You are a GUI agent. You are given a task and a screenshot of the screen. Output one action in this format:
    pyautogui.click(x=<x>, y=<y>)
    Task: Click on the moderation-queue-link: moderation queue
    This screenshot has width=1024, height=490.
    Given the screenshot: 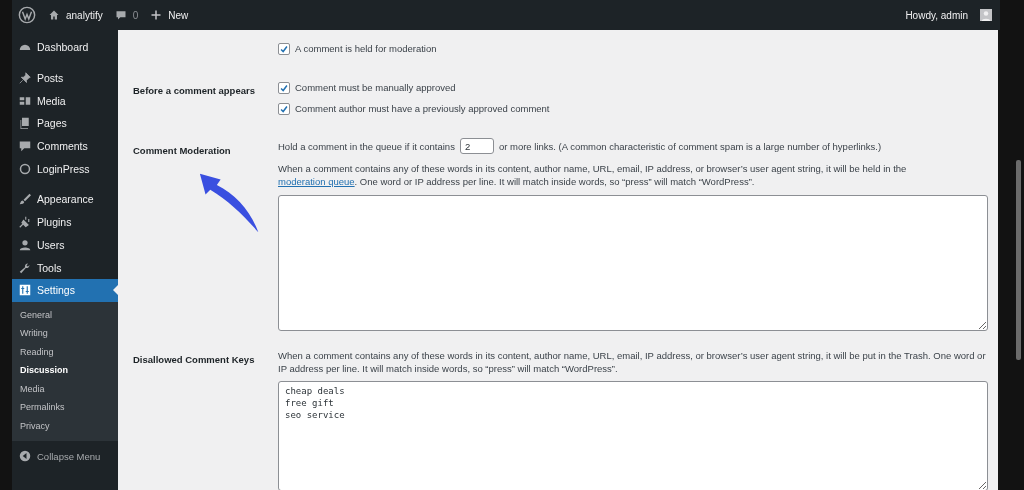 What is the action you would take?
    pyautogui.click(x=316, y=182)
    